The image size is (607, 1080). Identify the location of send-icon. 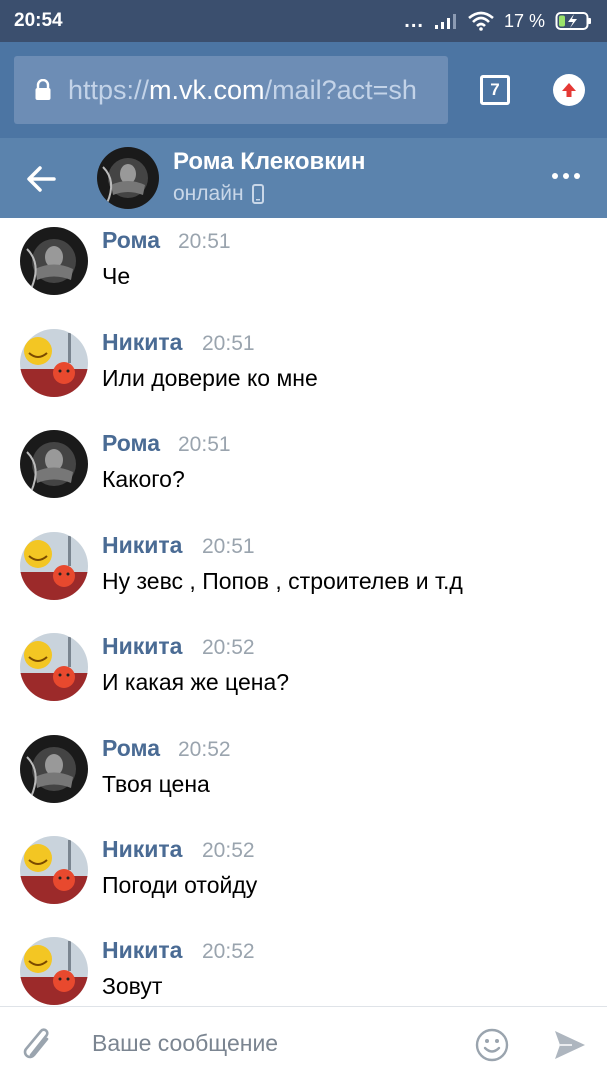
(570, 1045).